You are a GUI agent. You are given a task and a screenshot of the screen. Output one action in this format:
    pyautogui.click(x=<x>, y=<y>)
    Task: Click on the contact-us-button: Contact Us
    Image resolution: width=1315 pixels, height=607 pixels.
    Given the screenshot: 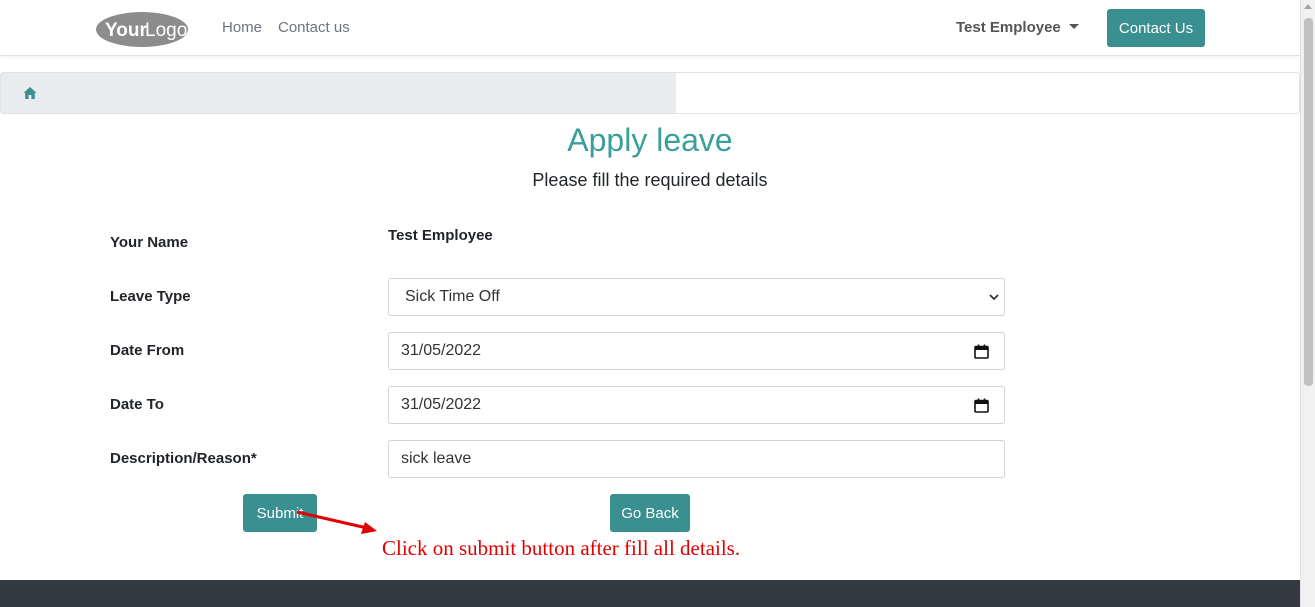 What is the action you would take?
    pyautogui.click(x=1156, y=28)
    